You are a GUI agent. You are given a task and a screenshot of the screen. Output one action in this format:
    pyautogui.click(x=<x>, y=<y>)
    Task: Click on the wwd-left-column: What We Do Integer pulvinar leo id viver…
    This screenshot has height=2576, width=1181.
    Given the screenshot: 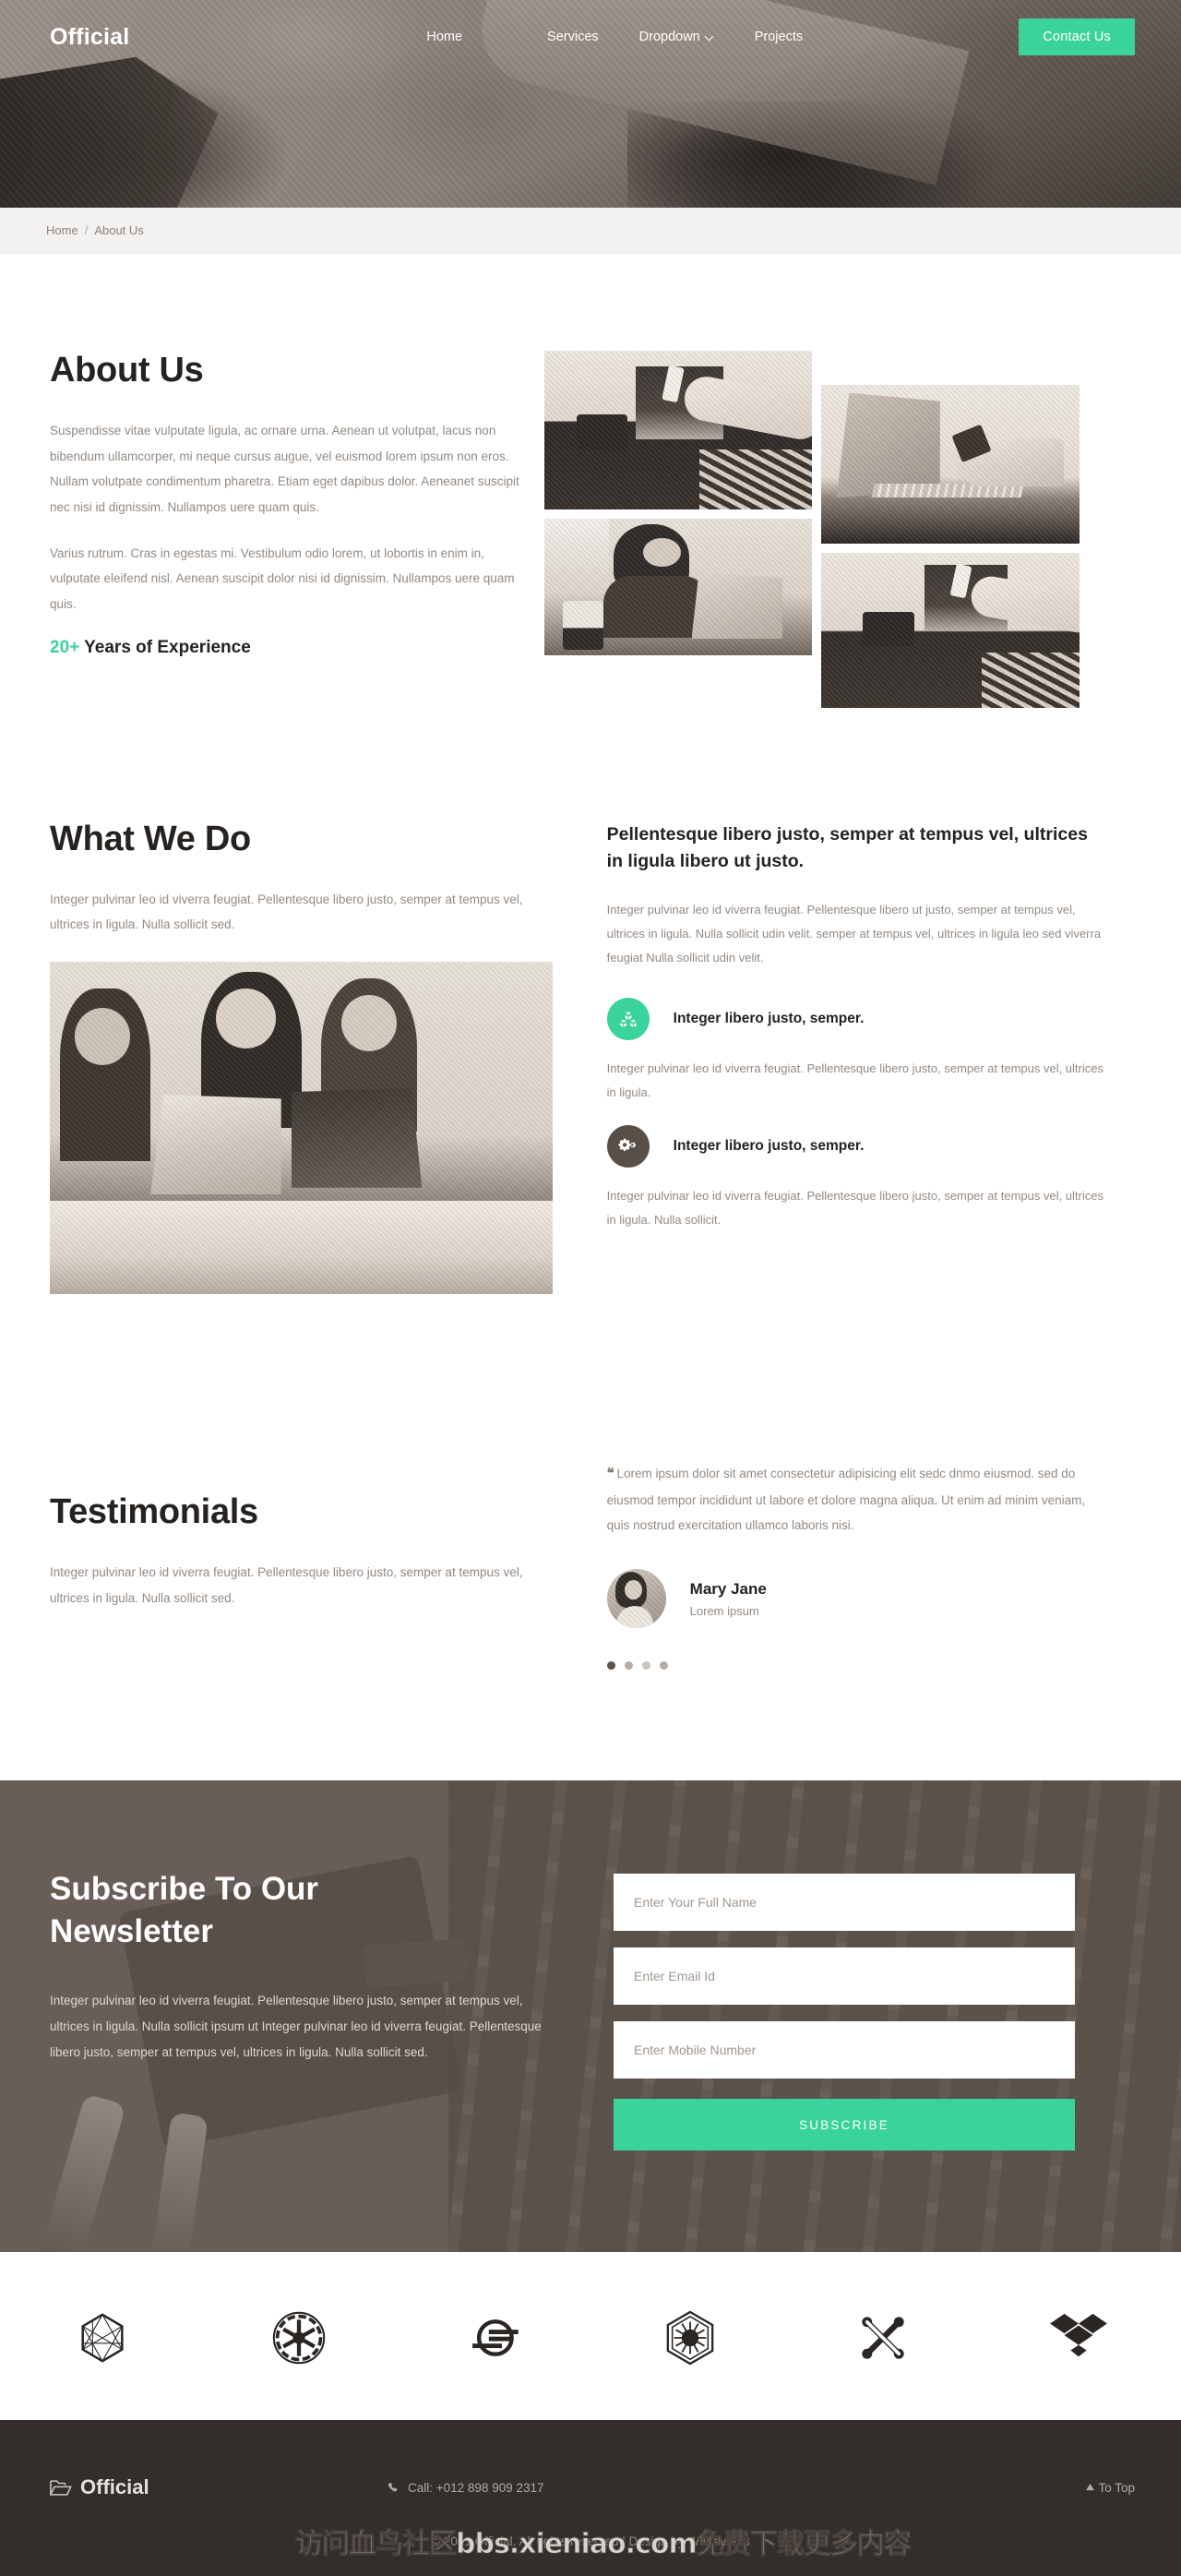 What is the action you would take?
    pyautogui.click(x=301, y=1057)
    